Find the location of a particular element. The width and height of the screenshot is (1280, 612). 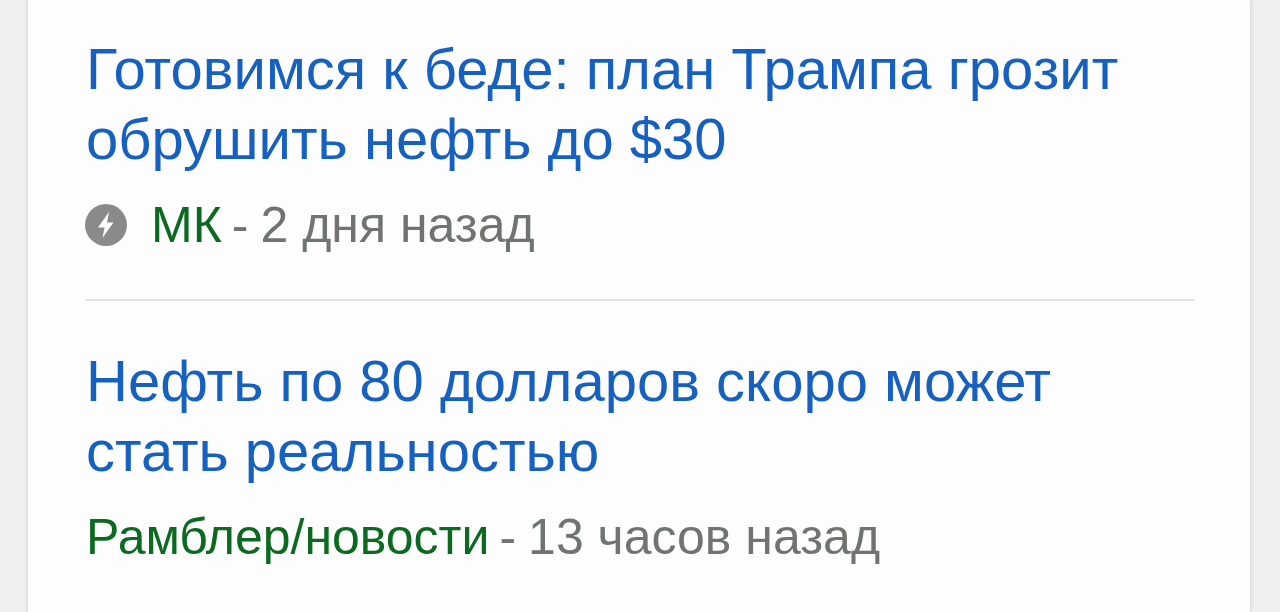

timestamp: 2 дня назад is located at coordinates (397, 225).